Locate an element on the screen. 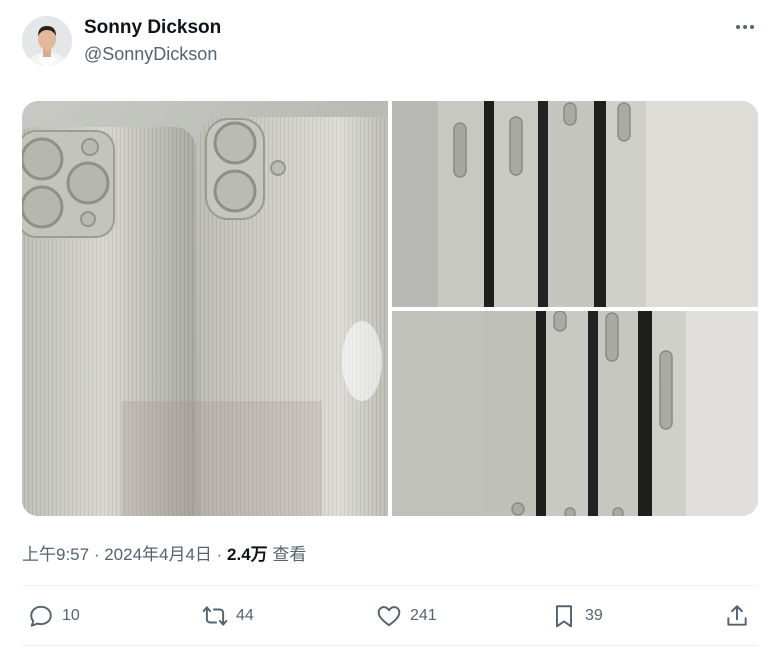  repost-icon is located at coordinates (215, 616).